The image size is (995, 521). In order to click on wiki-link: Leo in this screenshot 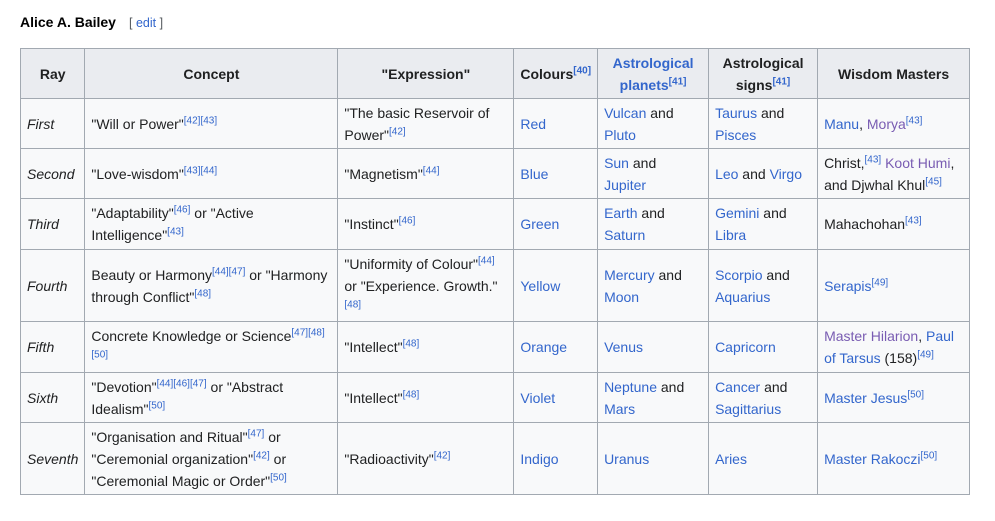, I will do `click(726, 174)`.